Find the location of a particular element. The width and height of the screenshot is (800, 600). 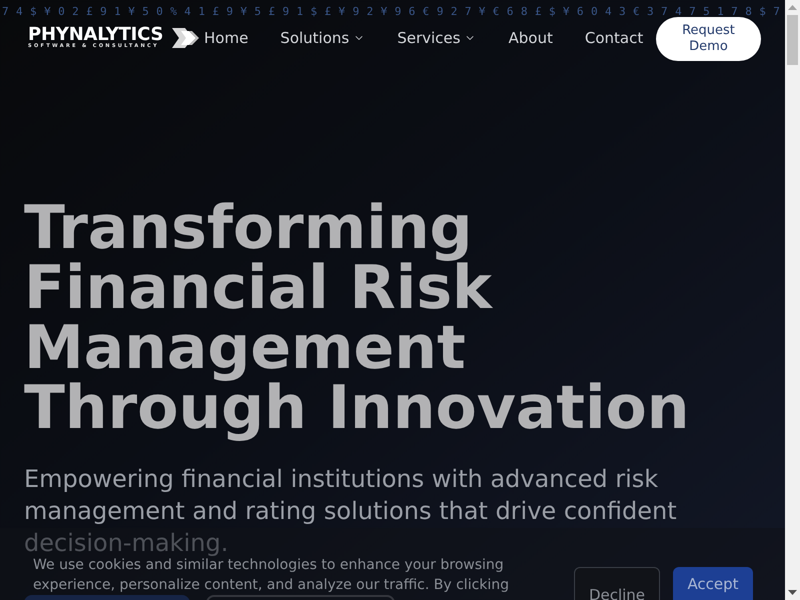

scrollbar-thumb is located at coordinates (792, 40).